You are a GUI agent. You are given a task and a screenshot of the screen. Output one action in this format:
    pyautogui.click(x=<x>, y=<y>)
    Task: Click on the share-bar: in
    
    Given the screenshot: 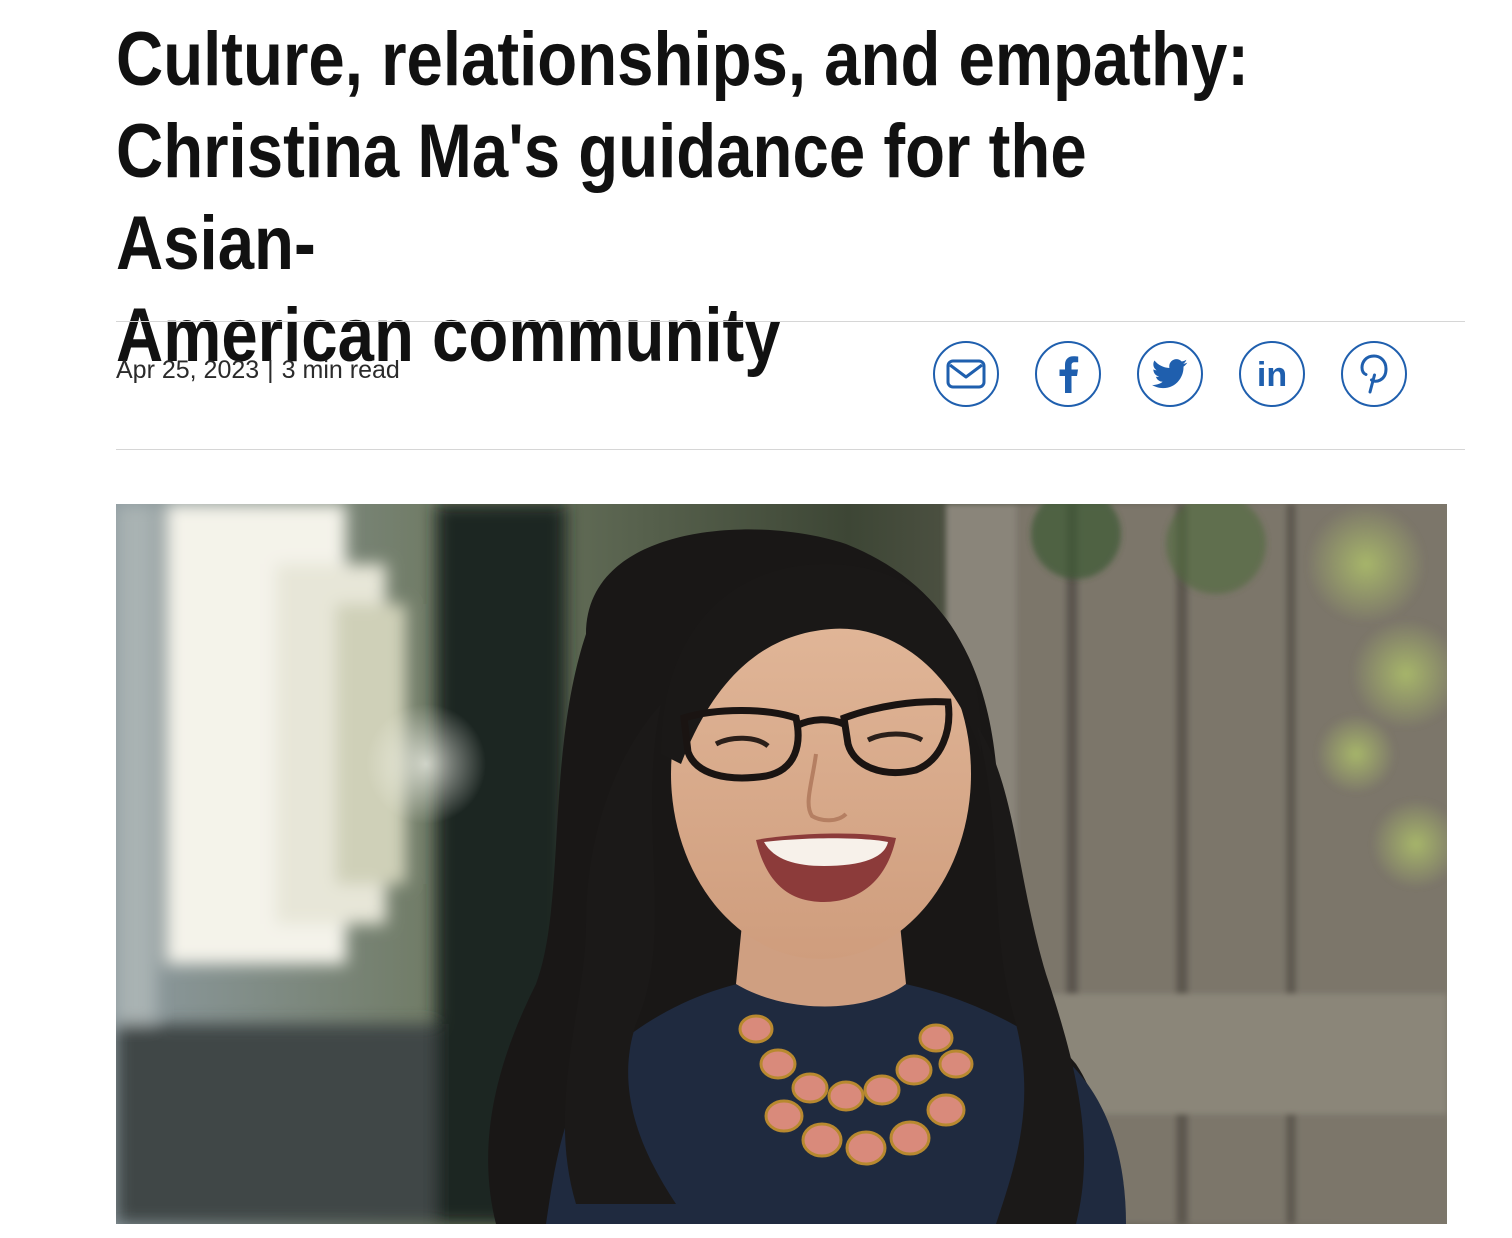 What is the action you would take?
    pyautogui.click(x=1170, y=377)
    